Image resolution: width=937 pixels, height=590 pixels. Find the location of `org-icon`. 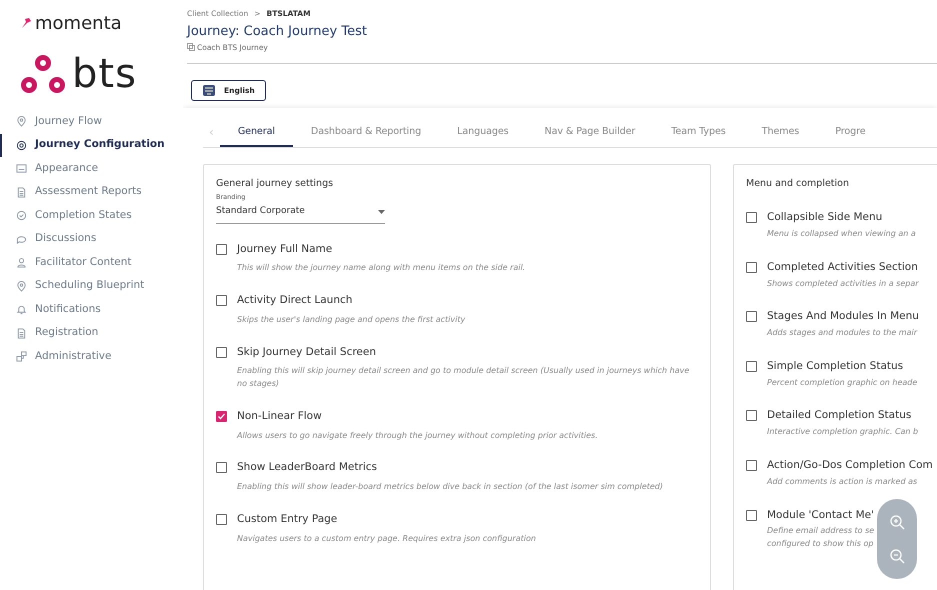

org-icon is located at coordinates (21, 356).